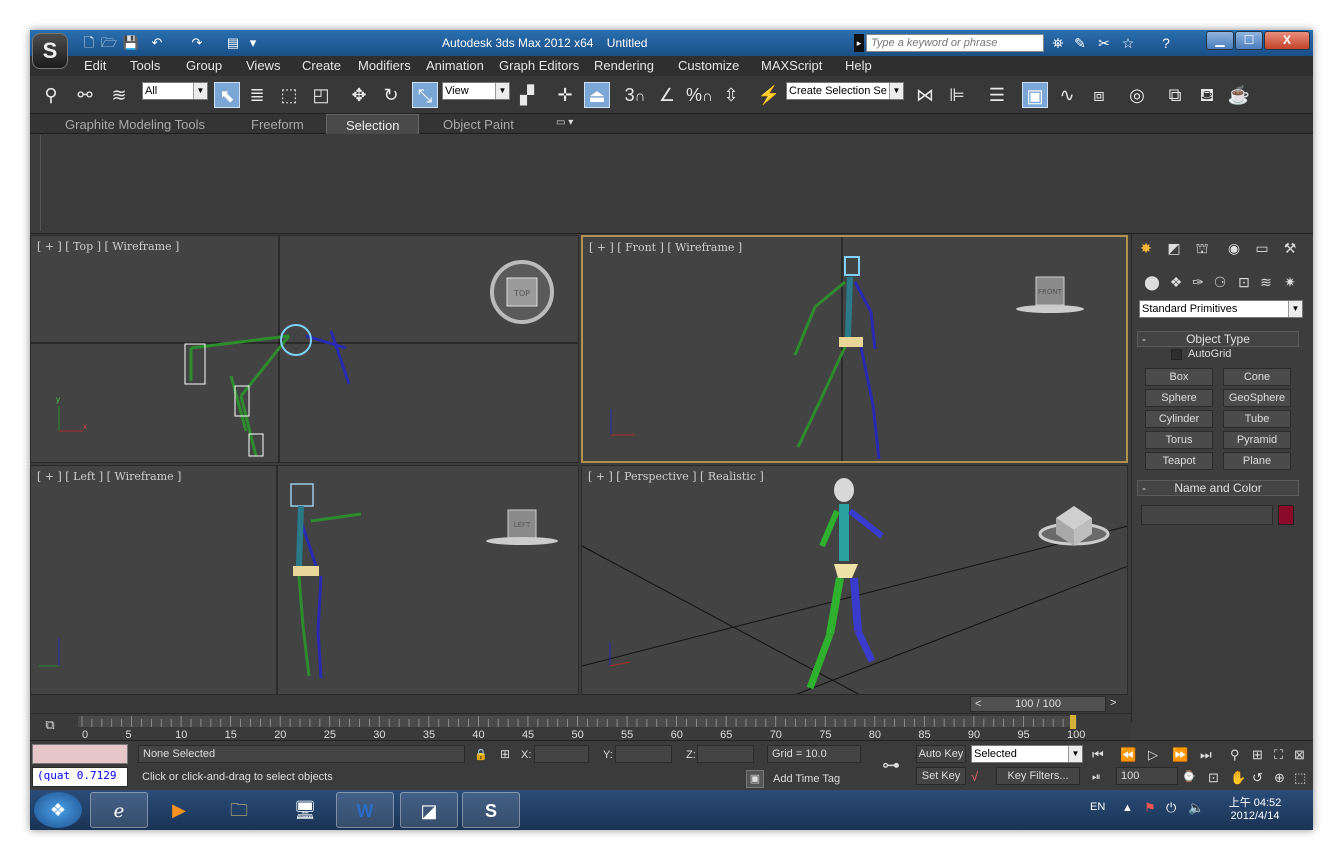 The width and height of the screenshot is (1342, 861). What do you see at coordinates (1096, 777) in the screenshot?
I see `key-mode-toggle-icon: ⏯` at bounding box center [1096, 777].